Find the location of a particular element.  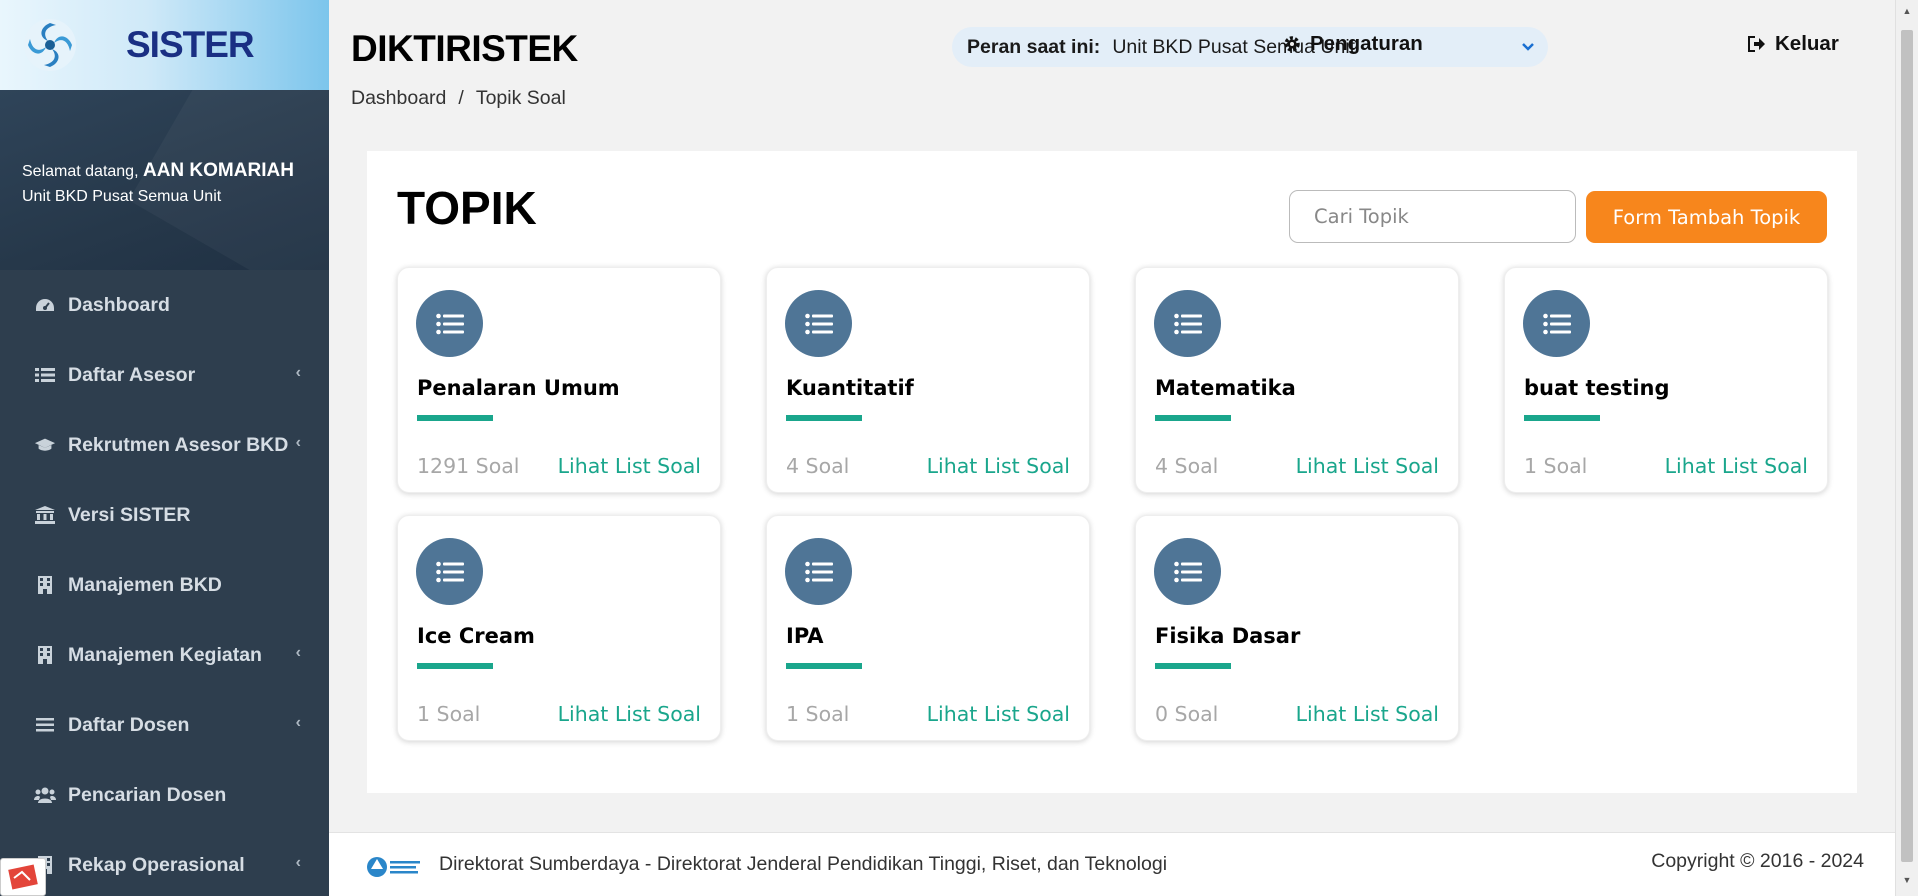

sidebar-item-label: Manajemen Kegiatan is located at coordinates (165, 654).